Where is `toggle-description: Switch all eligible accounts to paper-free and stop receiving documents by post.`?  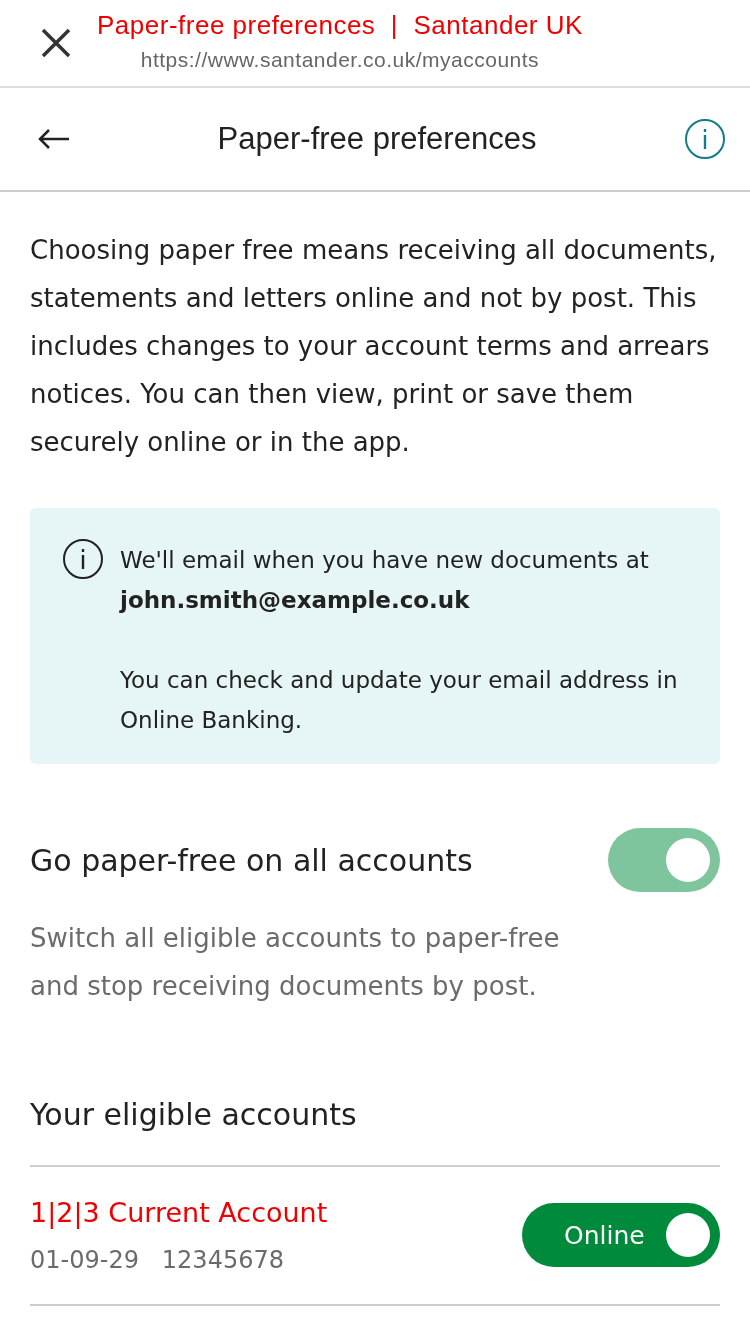
toggle-description: Switch all eligible accounts to paper-free and stop receiving documents by post. is located at coordinates (295, 962).